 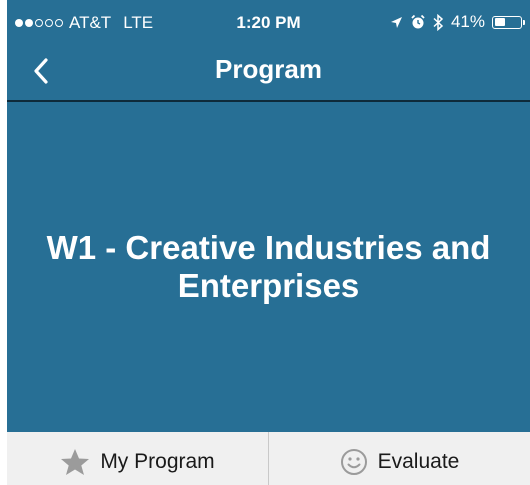 What do you see at coordinates (418, 21) in the screenshot?
I see `alarm-icon` at bounding box center [418, 21].